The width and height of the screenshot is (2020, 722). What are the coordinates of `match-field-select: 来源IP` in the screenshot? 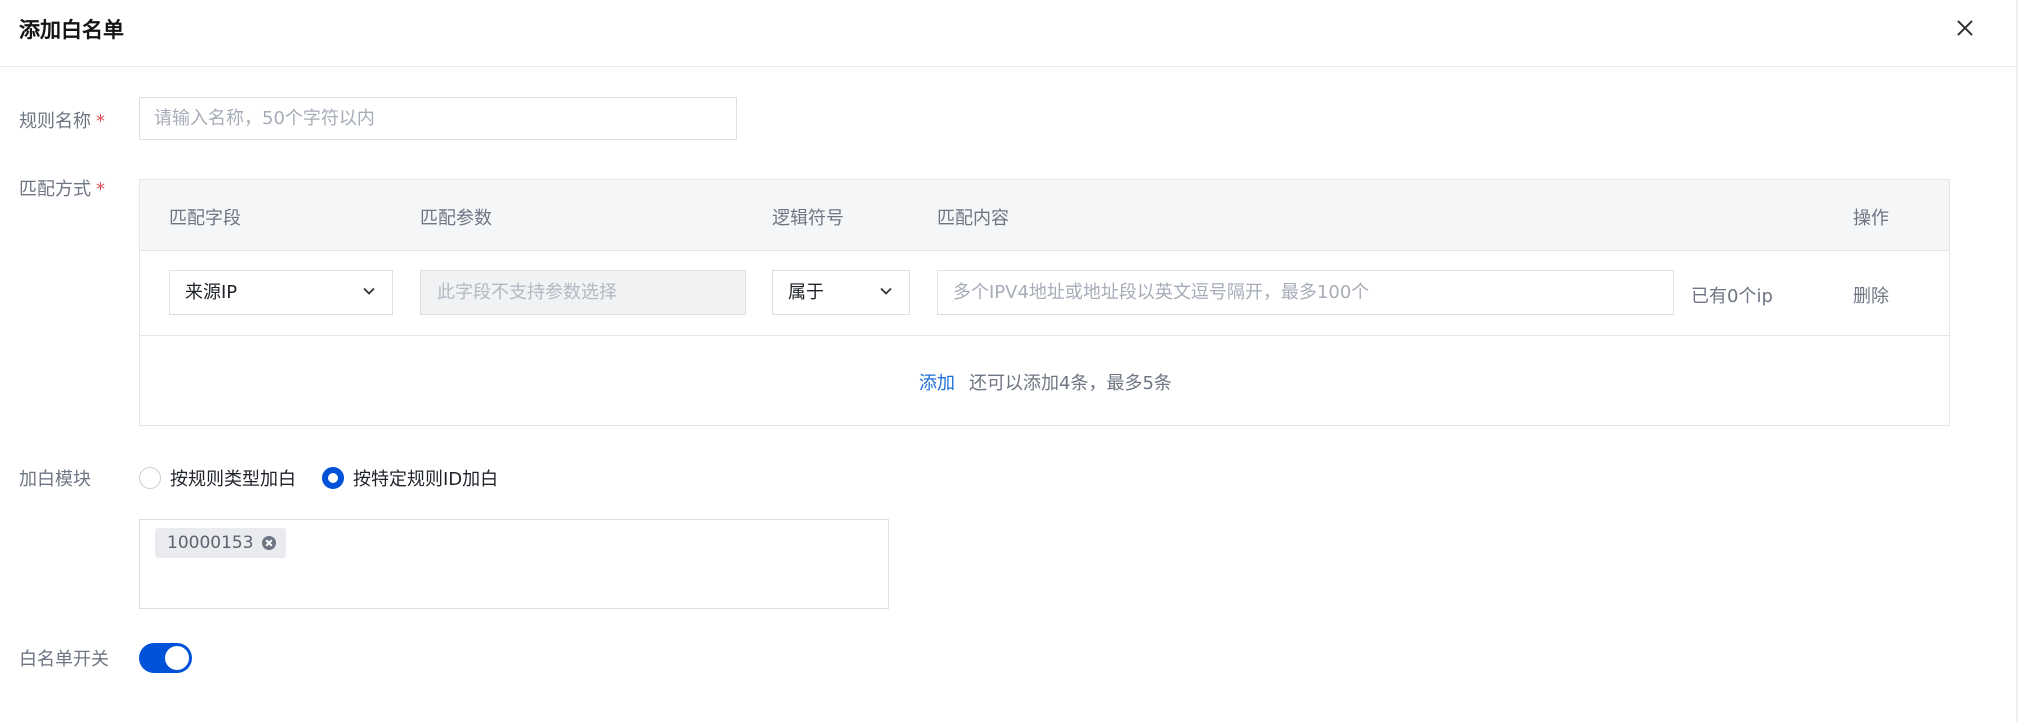 It's located at (281, 292).